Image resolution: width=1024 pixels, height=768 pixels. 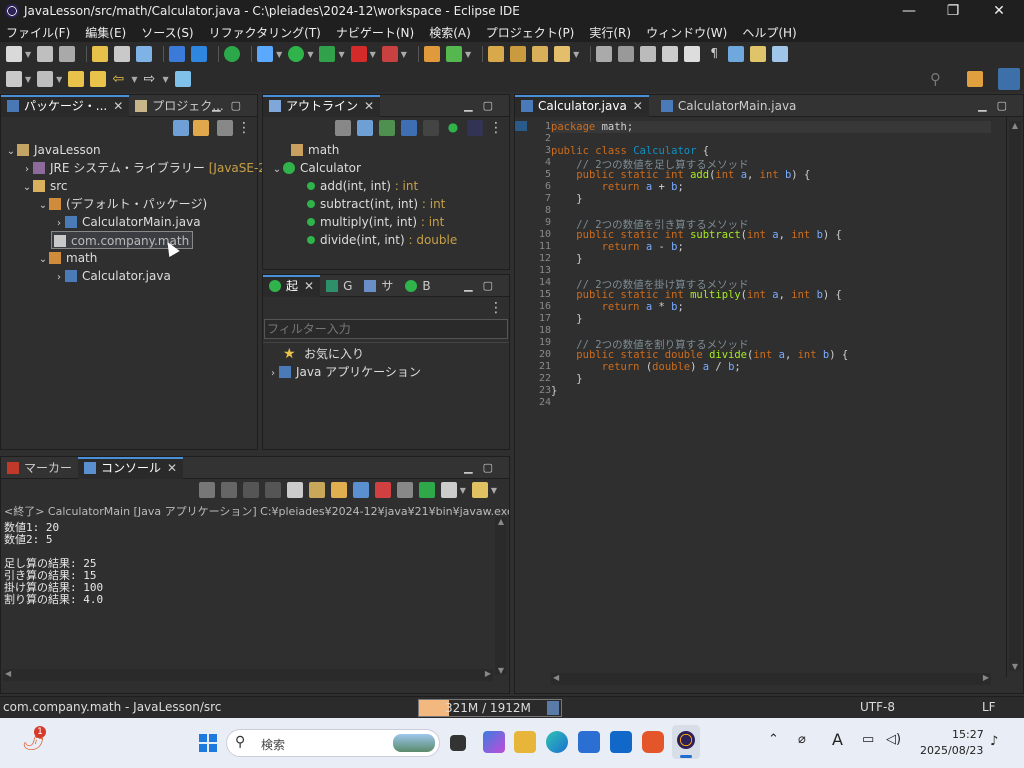 What do you see at coordinates (604, 54) in the screenshot?
I see `annotation-icon` at bounding box center [604, 54].